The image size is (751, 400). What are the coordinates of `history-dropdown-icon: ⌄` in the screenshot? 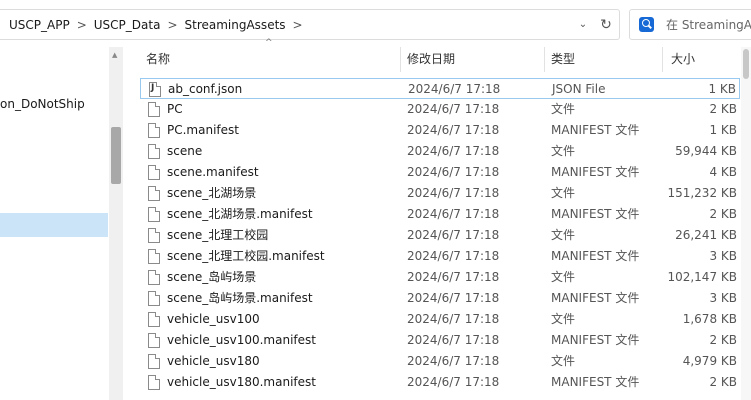 It's located at (583, 24).